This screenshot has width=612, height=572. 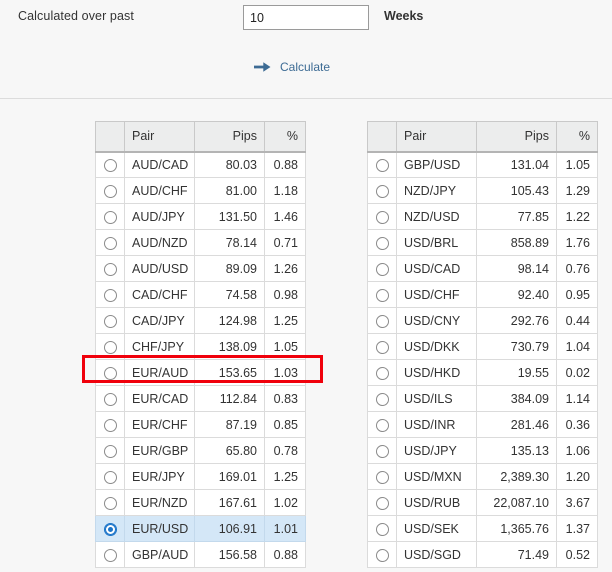 I want to click on calculate-action: Calculate, so click(x=292, y=67).